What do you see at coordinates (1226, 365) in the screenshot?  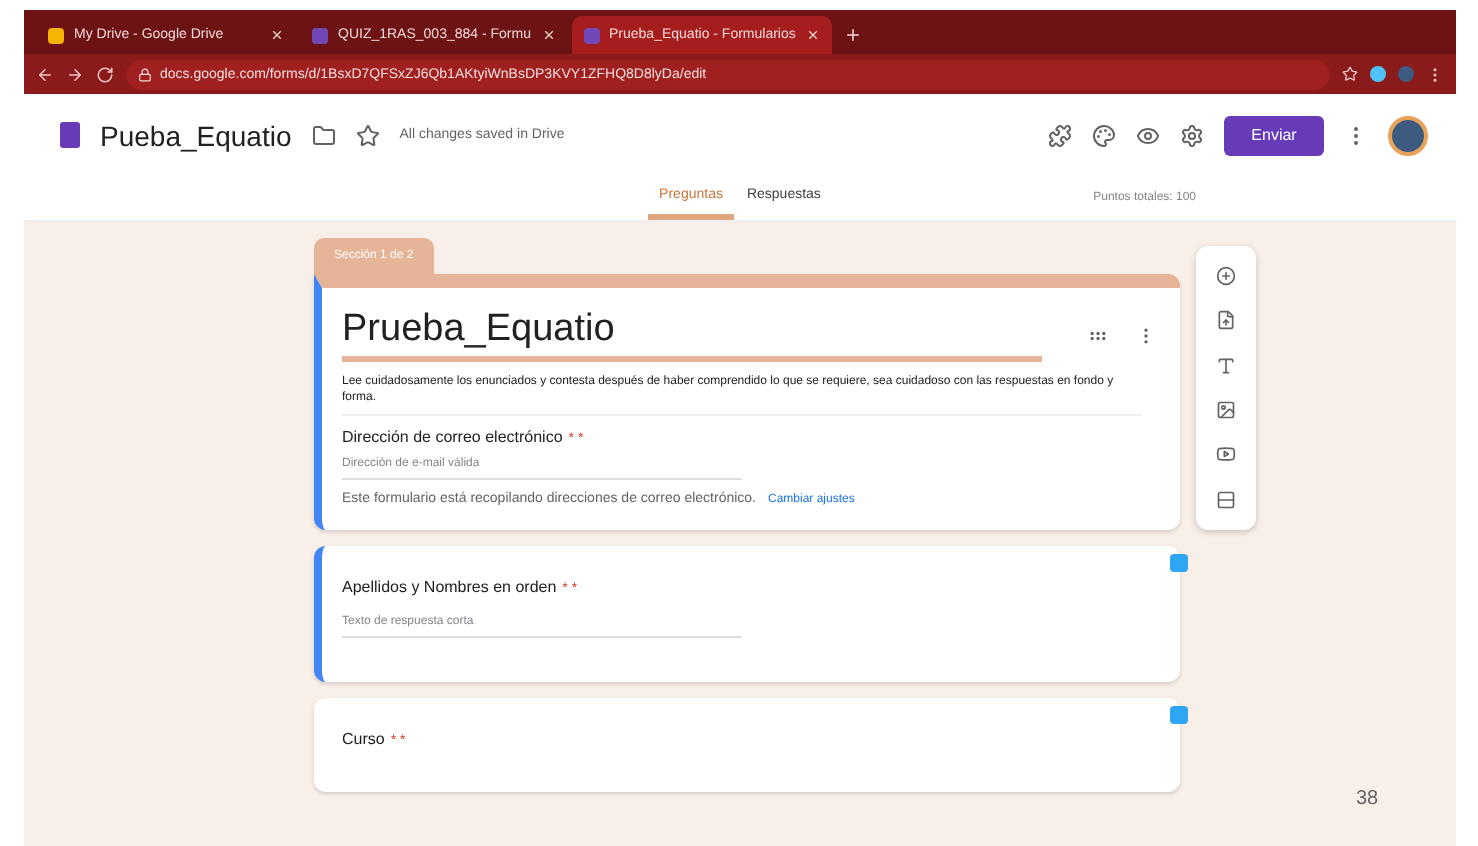 I see `text-icon` at bounding box center [1226, 365].